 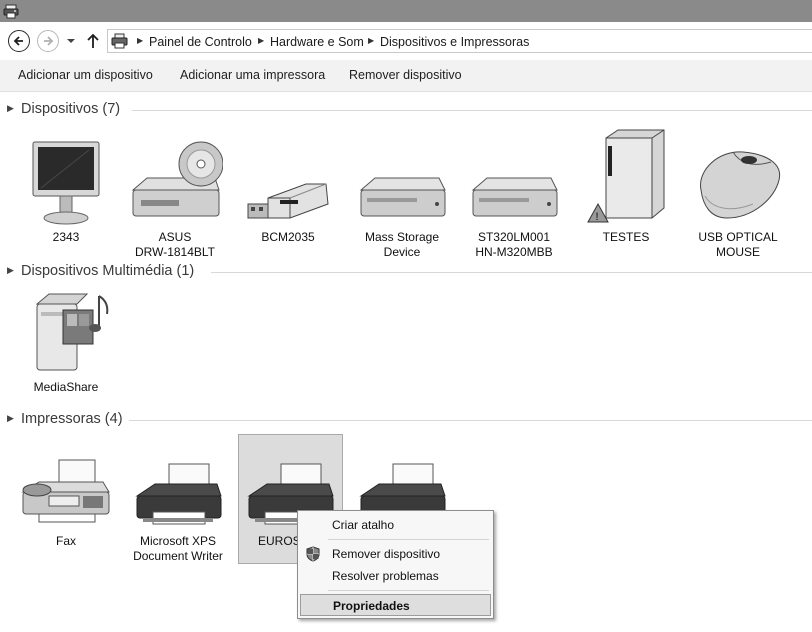 What do you see at coordinates (385, 576) in the screenshot?
I see `menu-item-label: Resolver problemas` at bounding box center [385, 576].